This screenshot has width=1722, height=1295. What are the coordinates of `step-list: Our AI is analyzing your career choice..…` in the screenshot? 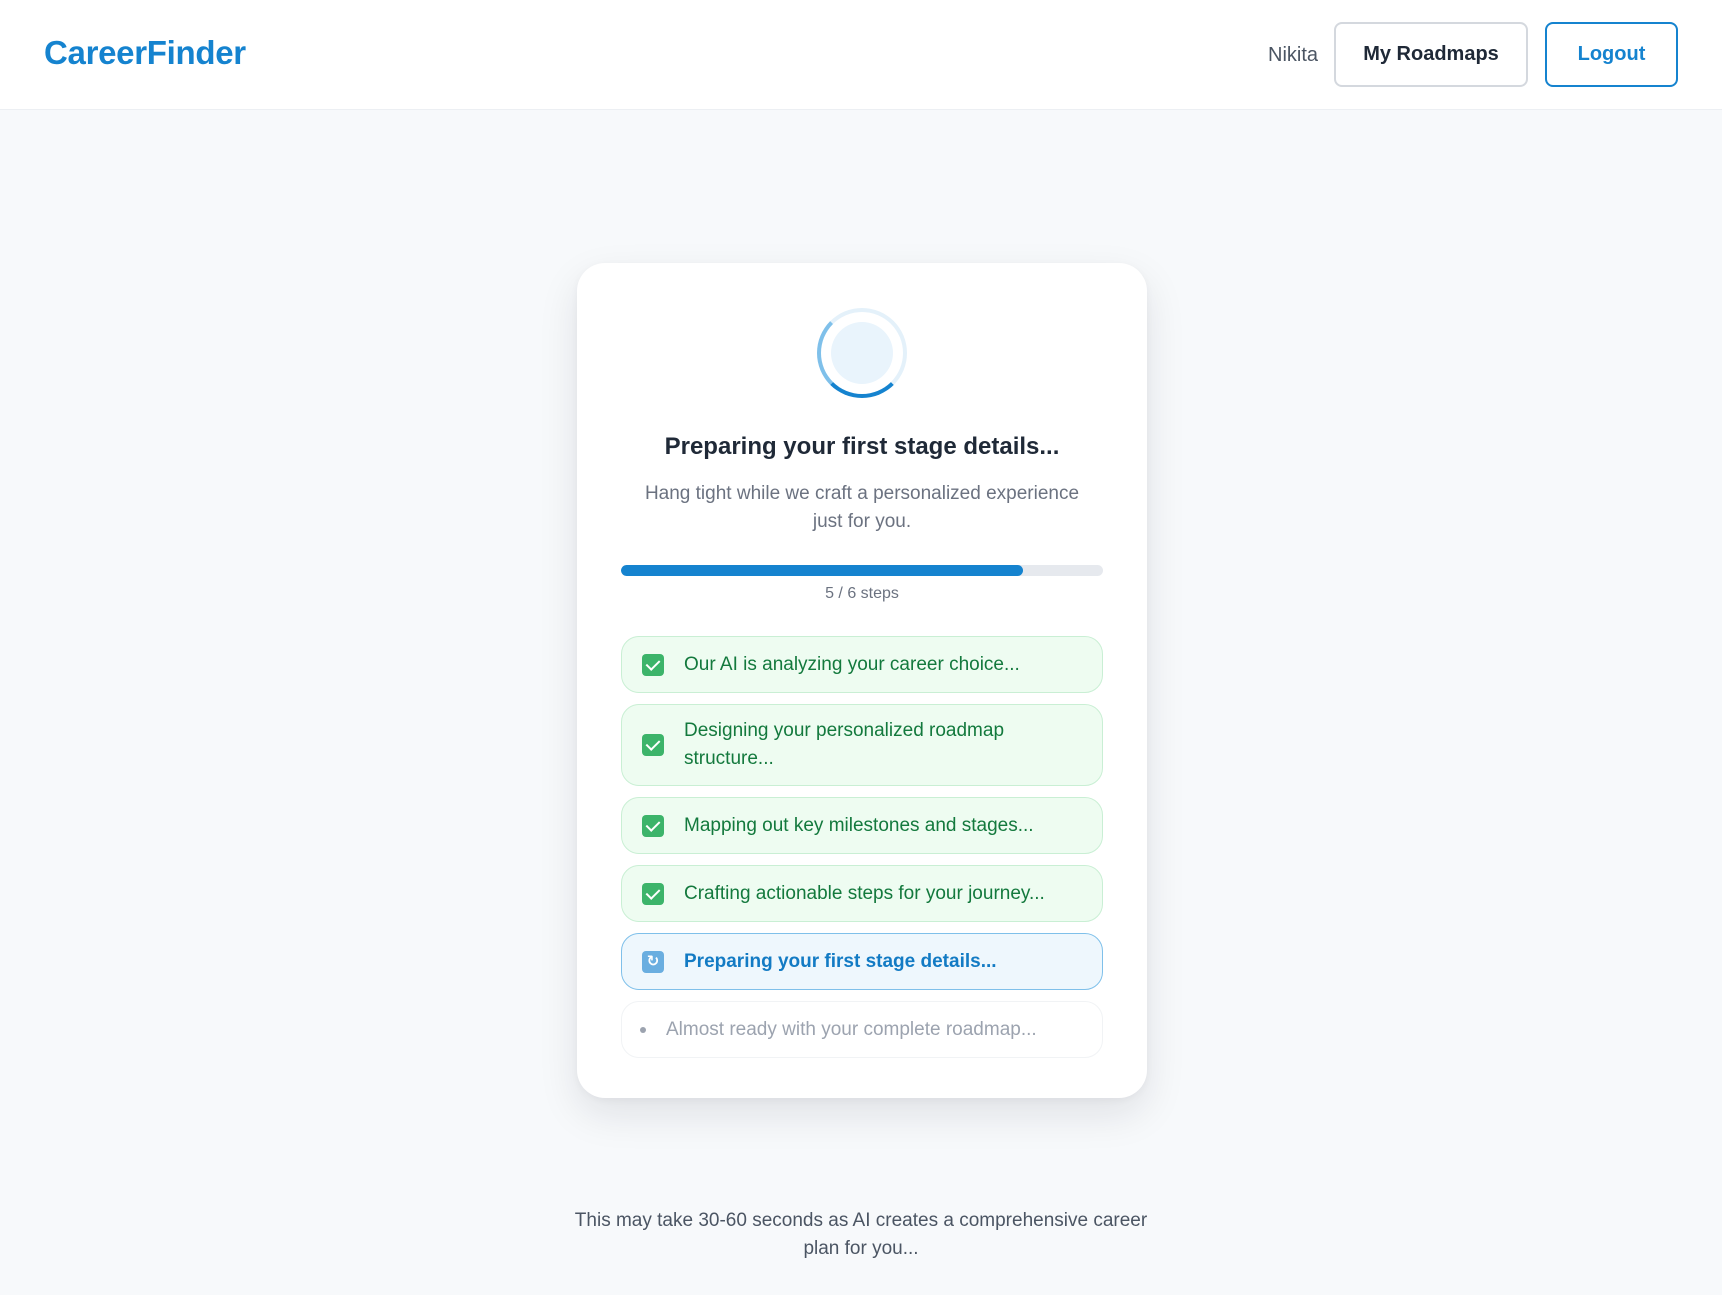 It's located at (862, 852).